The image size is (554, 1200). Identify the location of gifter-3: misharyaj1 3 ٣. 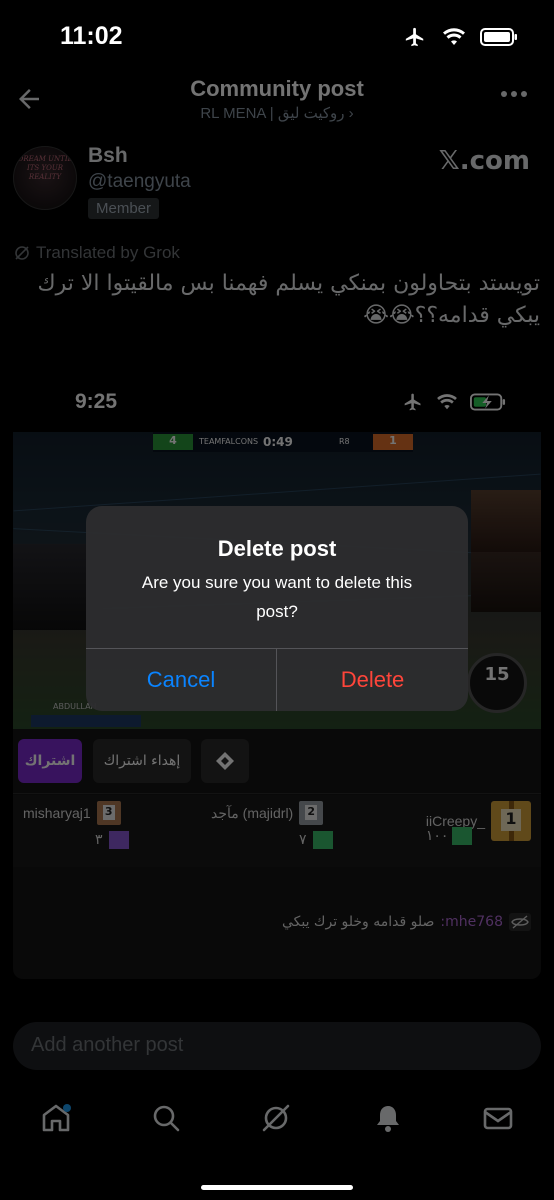
(76, 825).